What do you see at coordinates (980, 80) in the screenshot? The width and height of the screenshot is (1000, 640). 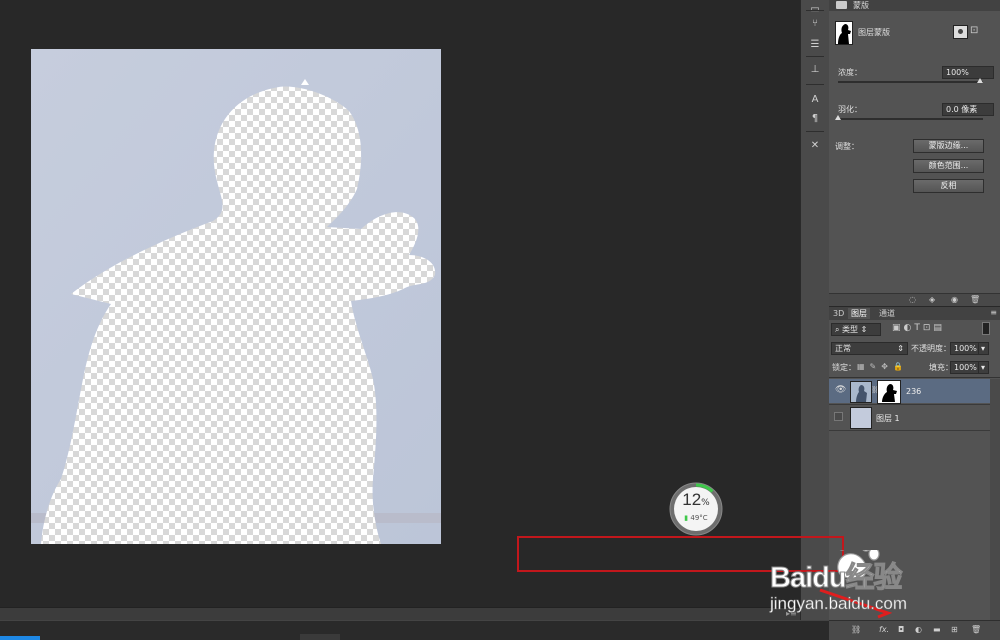 I see `density-slider-handle` at bounding box center [980, 80].